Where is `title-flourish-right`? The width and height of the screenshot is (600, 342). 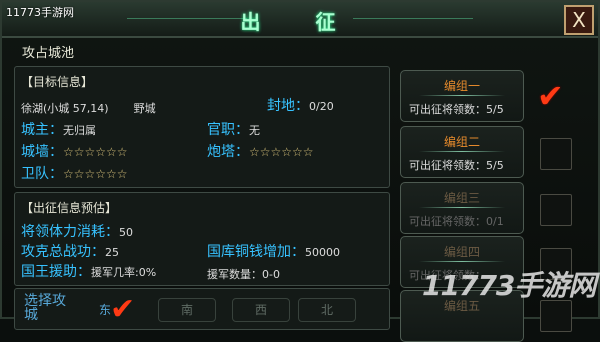 title-flourish-right is located at coordinates (413, 18).